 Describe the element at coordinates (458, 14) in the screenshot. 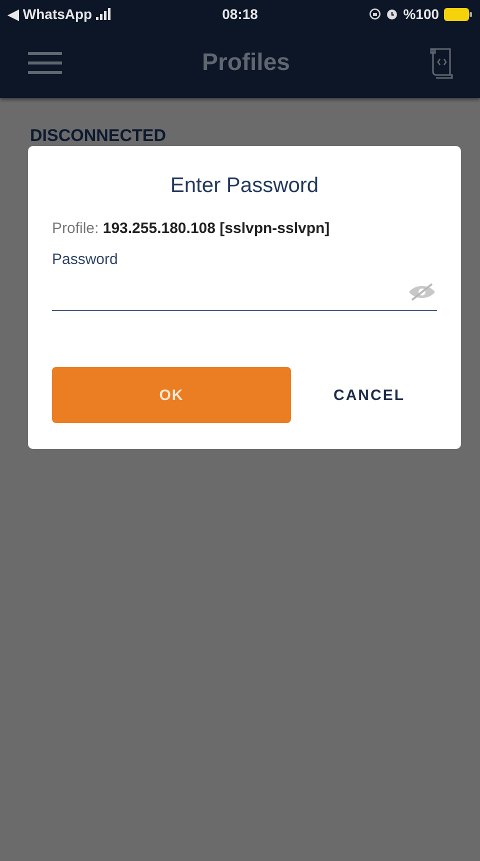

I see `battery-icon` at that location.